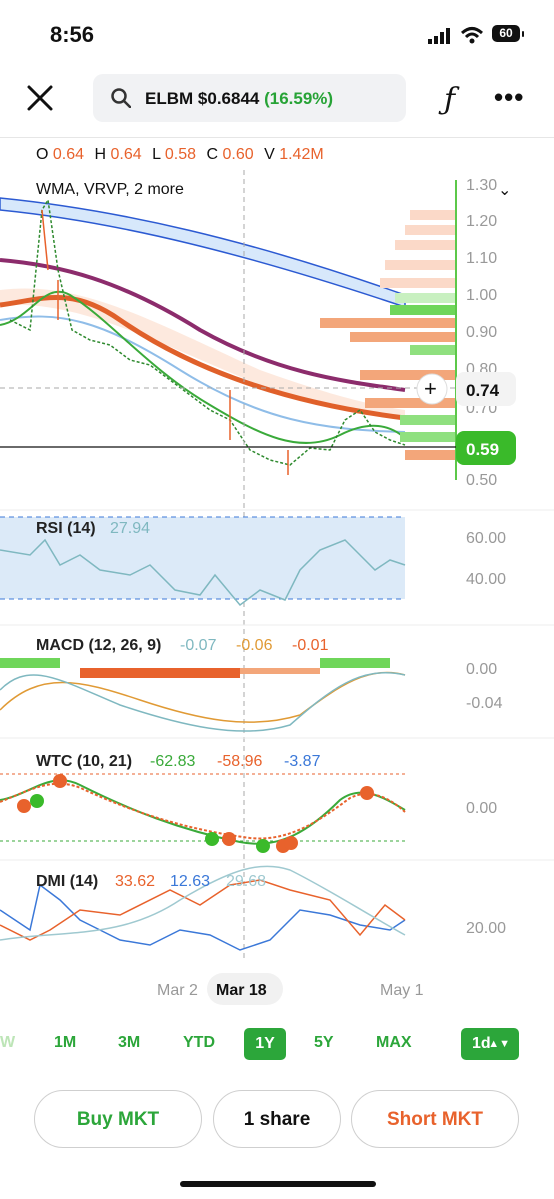 The image size is (554, 1199). What do you see at coordinates (212, 154) in the screenshot?
I see `close-label: C` at bounding box center [212, 154].